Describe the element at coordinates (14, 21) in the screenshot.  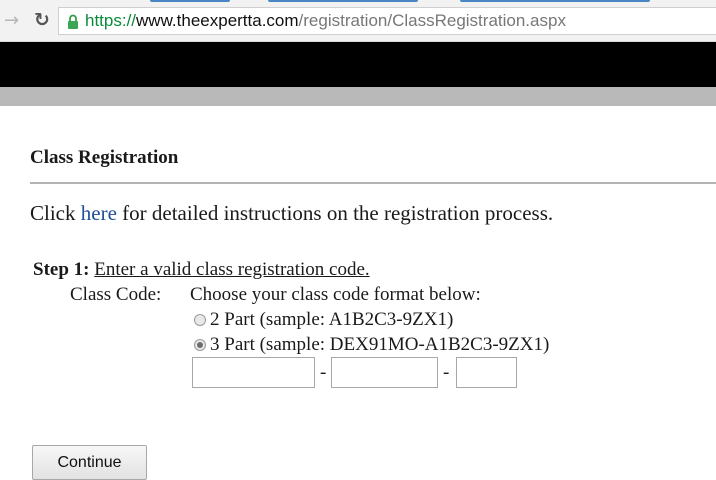
I see `forward-arrow-icon: →` at that location.